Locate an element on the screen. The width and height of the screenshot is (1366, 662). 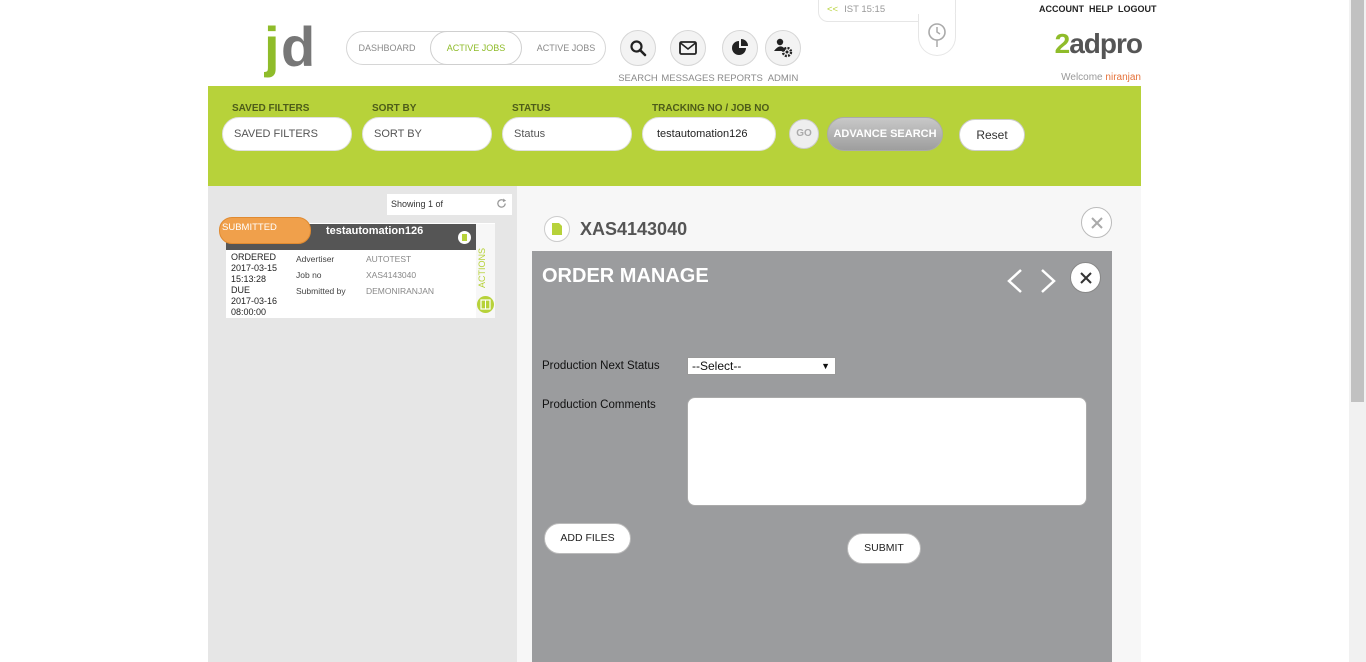
reports-button is located at coordinates (740, 48).